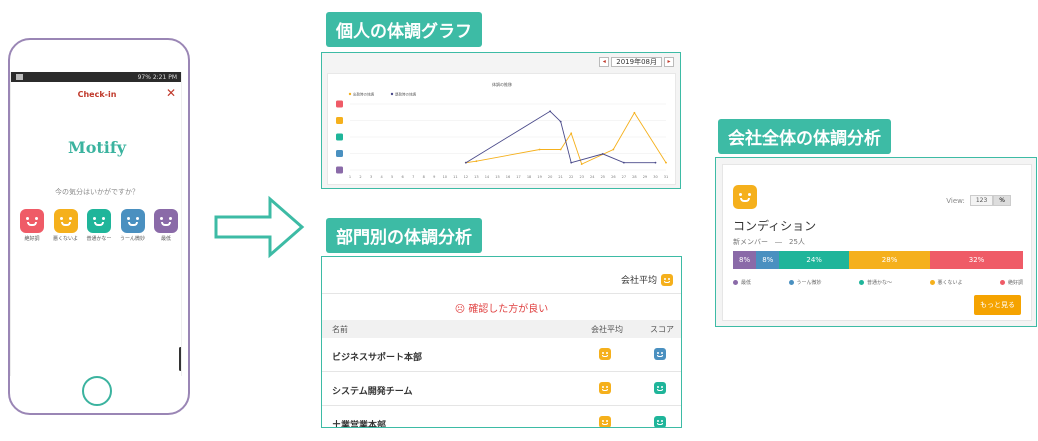  I want to click on arrow-right-icon, so click(259, 227).